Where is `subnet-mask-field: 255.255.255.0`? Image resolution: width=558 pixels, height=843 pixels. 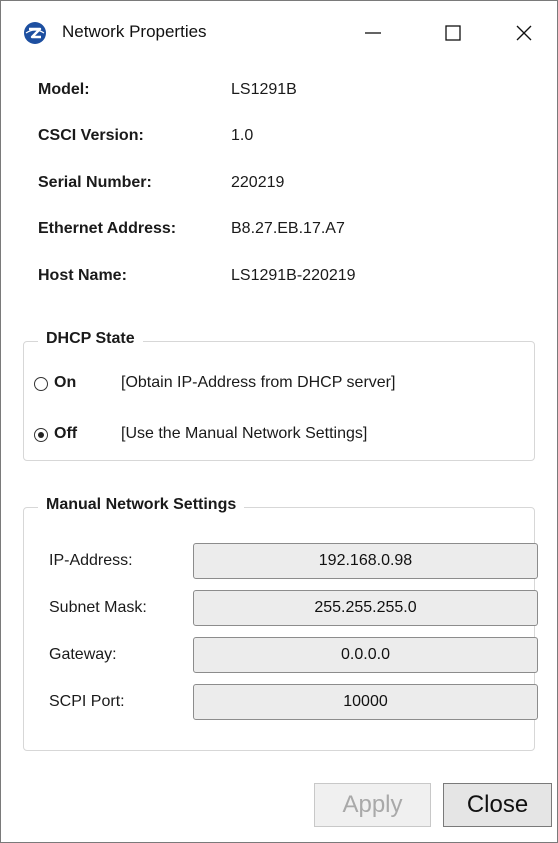 subnet-mask-field: 255.255.255.0 is located at coordinates (365, 608).